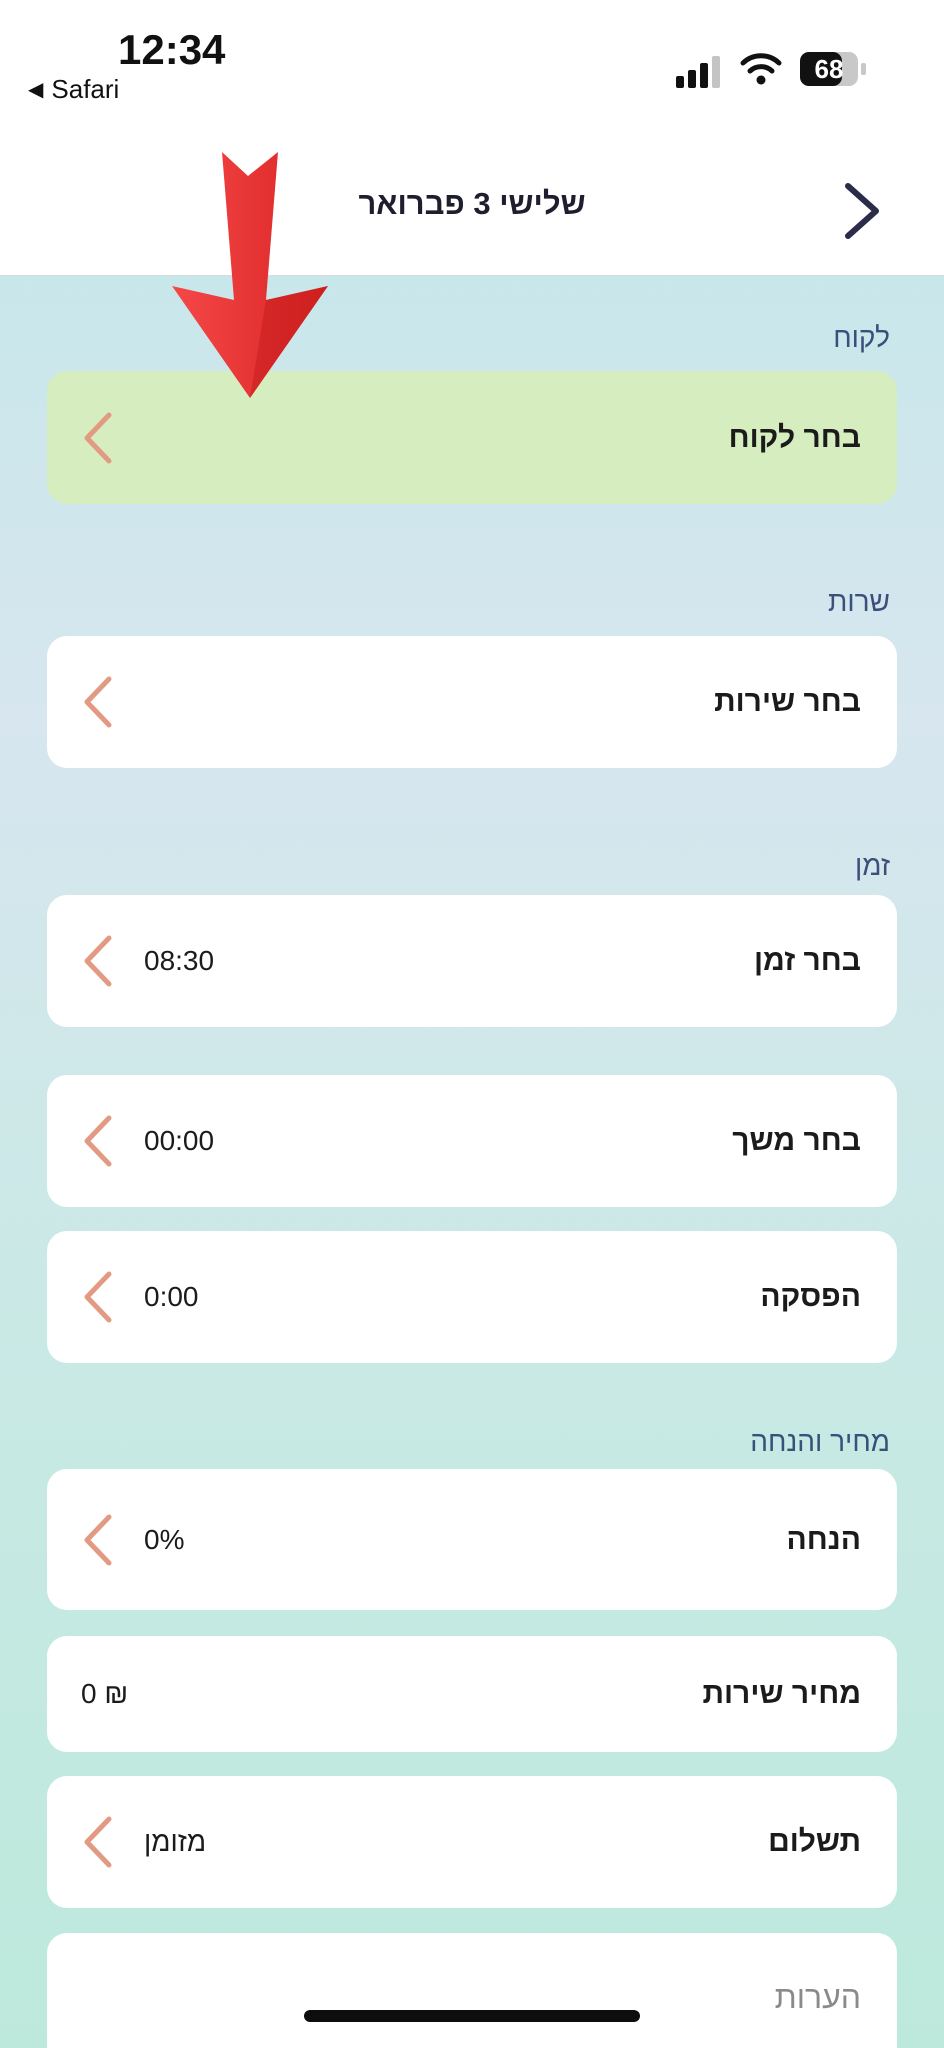 This screenshot has width=944, height=2048. I want to click on back-to-safari: ◀ Safari, so click(73, 89).